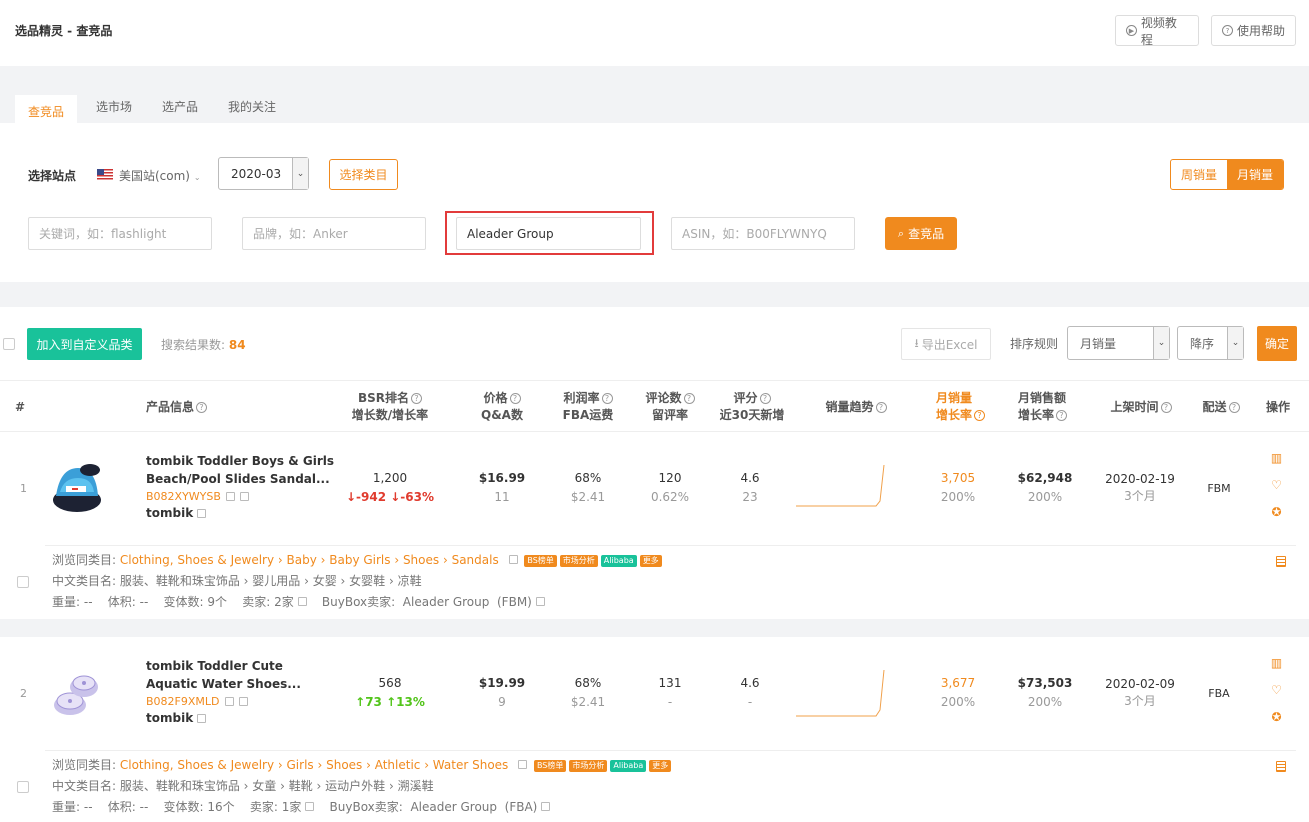 This screenshot has height=822, width=1309. I want to click on col-ship-label: 配送, so click(1214, 406).